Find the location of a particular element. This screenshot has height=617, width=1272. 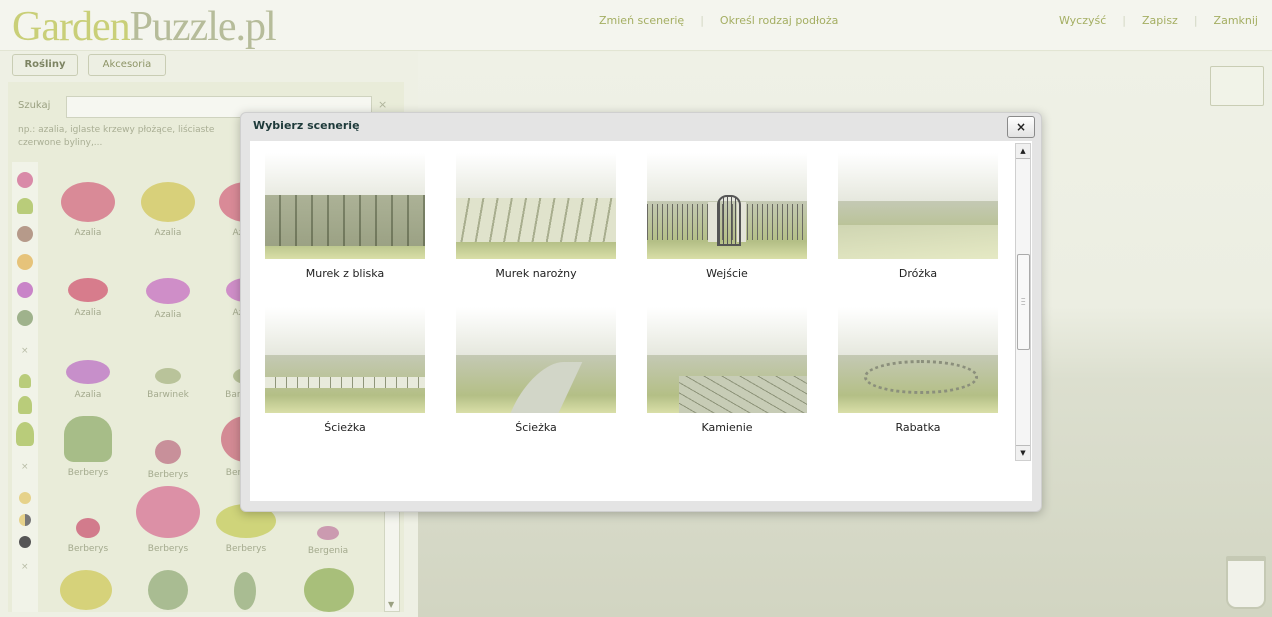

plant-item: Barwinek is located at coordinates (168, 380).